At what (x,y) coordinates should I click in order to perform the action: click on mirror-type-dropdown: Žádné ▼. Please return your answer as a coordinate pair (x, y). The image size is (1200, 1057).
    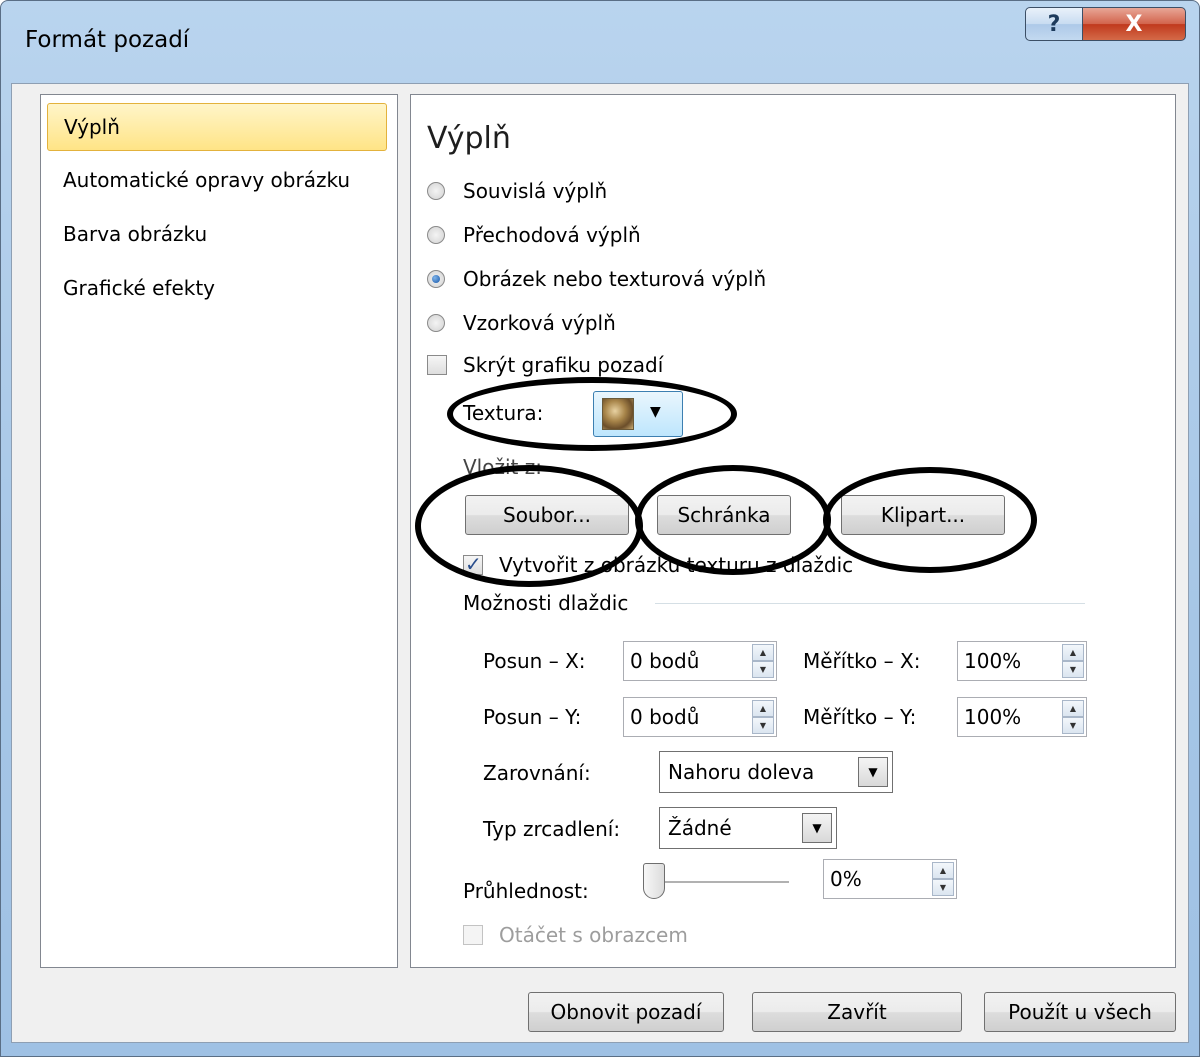
    Looking at the image, I should click on (748, 828).